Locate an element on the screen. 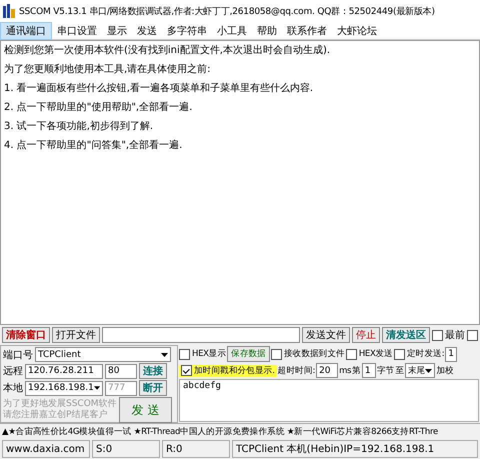  interval-field: 1 is located at coordinates (451, 354).